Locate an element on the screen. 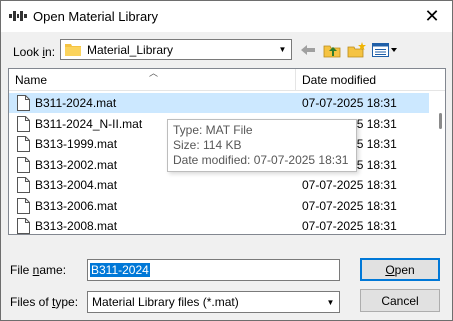 The width and height of the screenshot is (453, 321). column-header-date-modified: Date modified is located at coordinates (339, 80).